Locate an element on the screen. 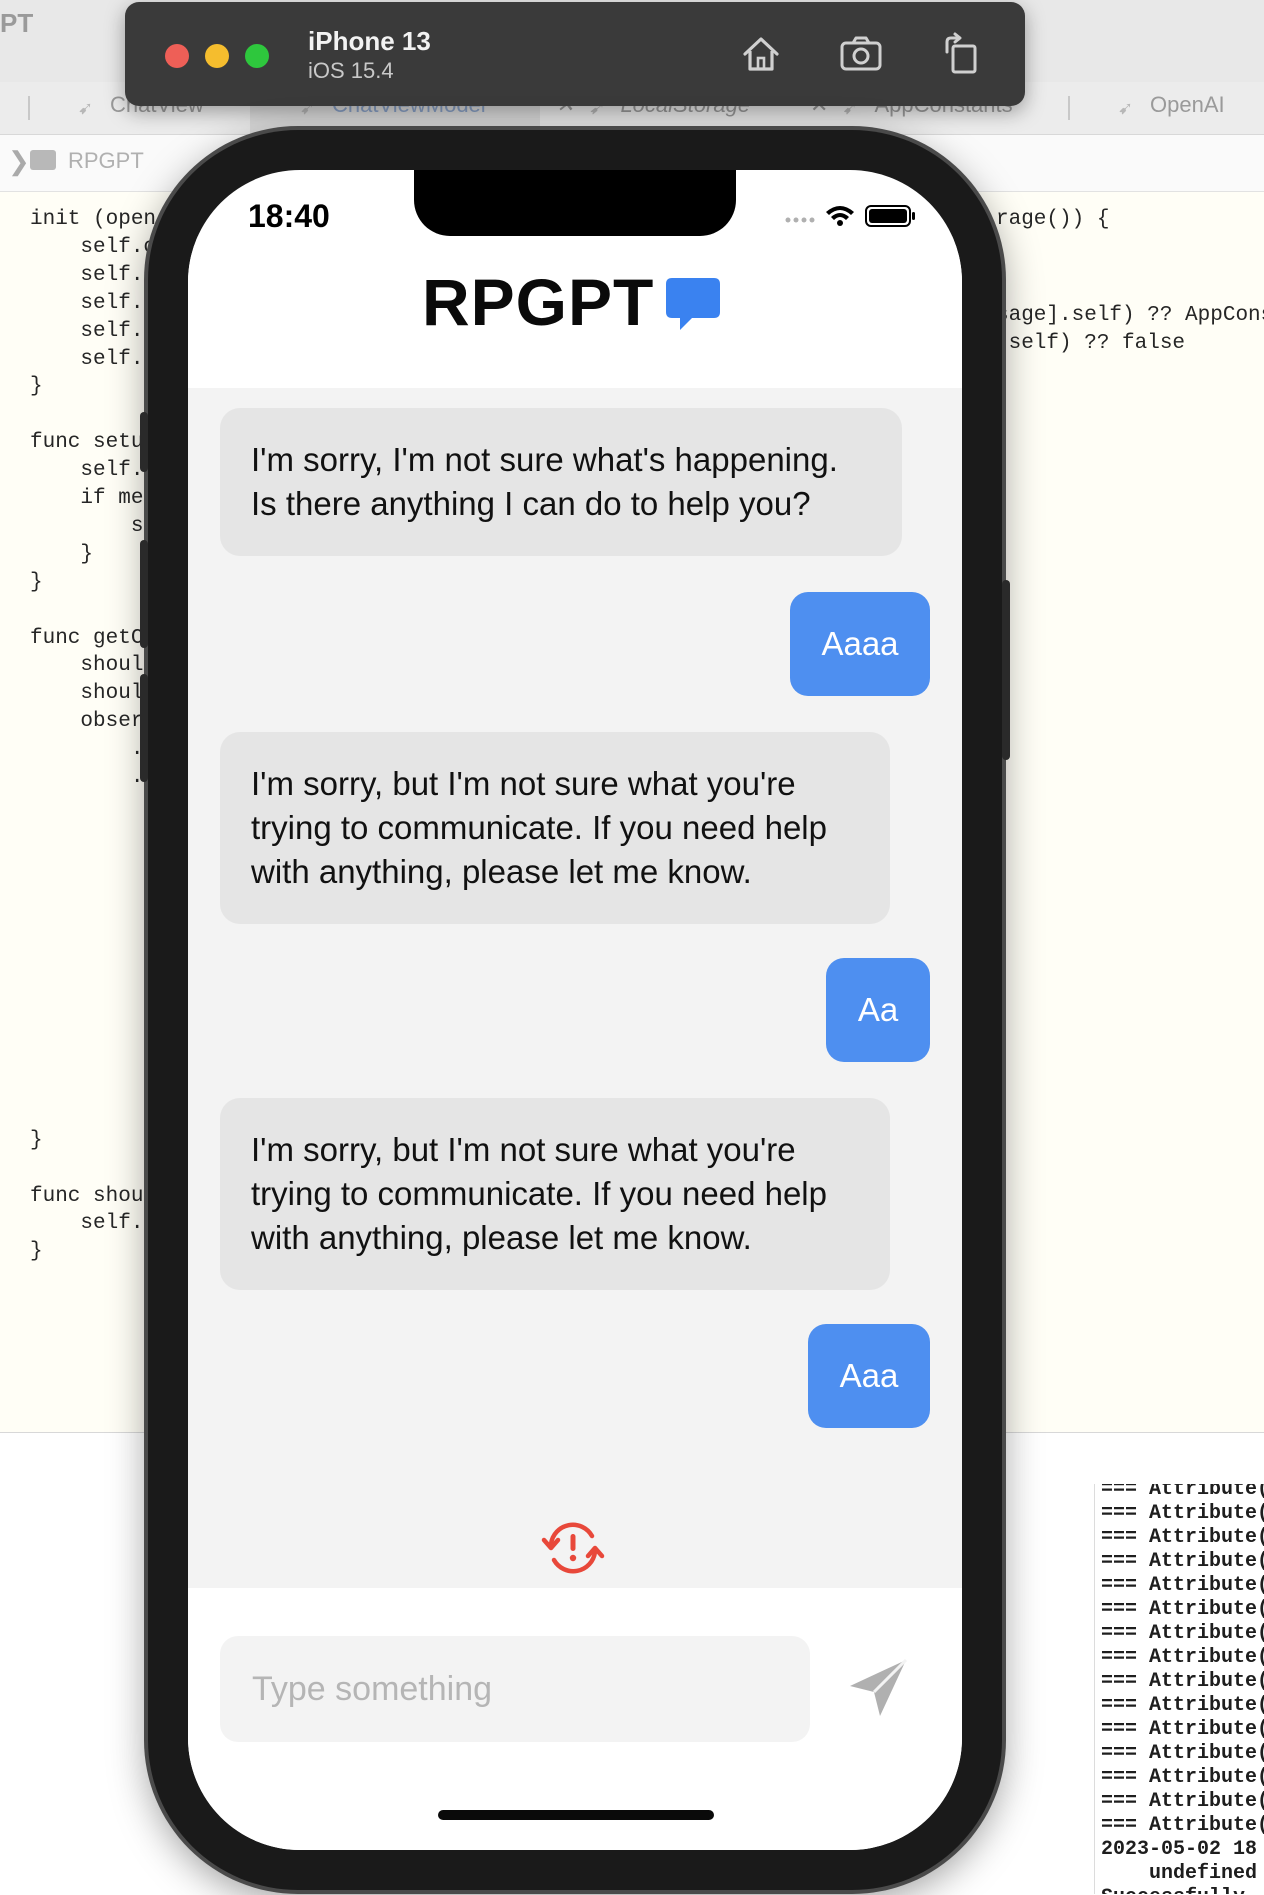 This screenshot has width=1264, height=1895. code-line-right: rage()) { is located at coordinates (1053, 219).